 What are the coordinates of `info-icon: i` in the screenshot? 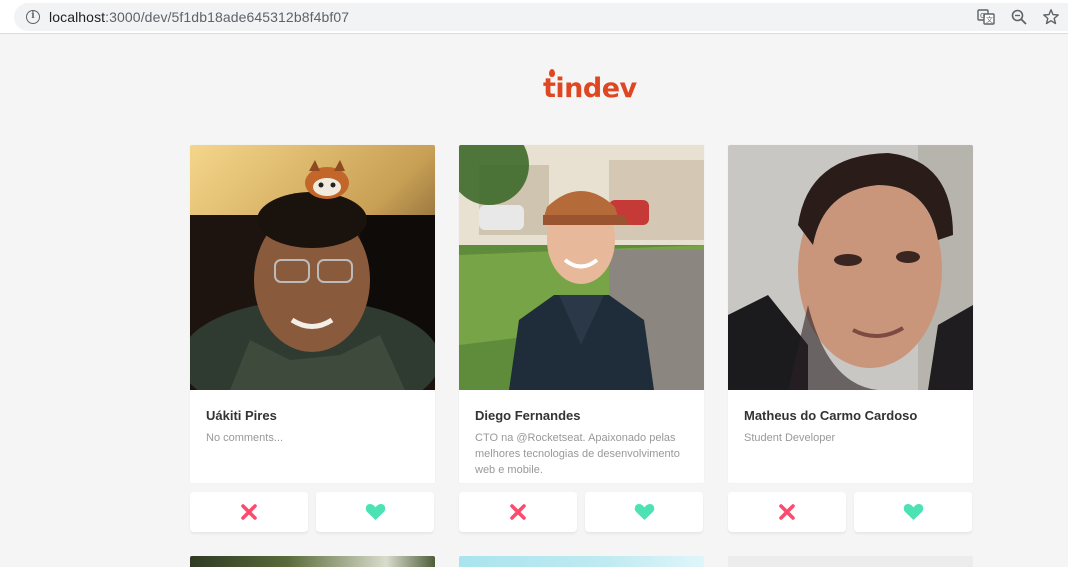 It's located at (33, 17).